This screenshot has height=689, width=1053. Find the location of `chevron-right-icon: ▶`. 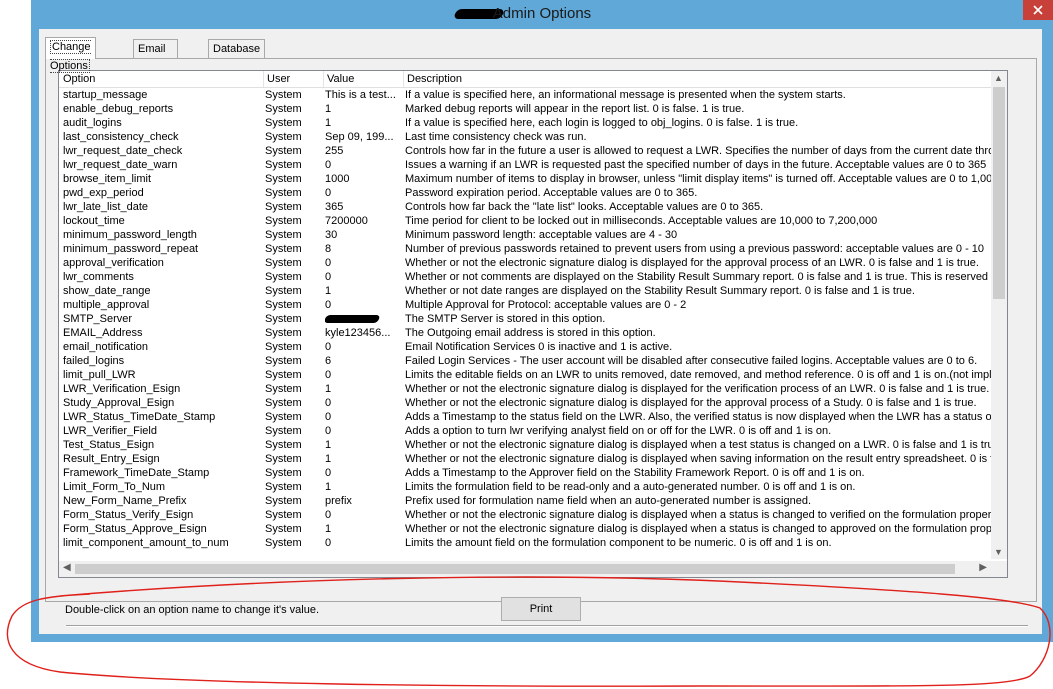

chevron-right-icon: ▶ is located at coordinates (983, 567).